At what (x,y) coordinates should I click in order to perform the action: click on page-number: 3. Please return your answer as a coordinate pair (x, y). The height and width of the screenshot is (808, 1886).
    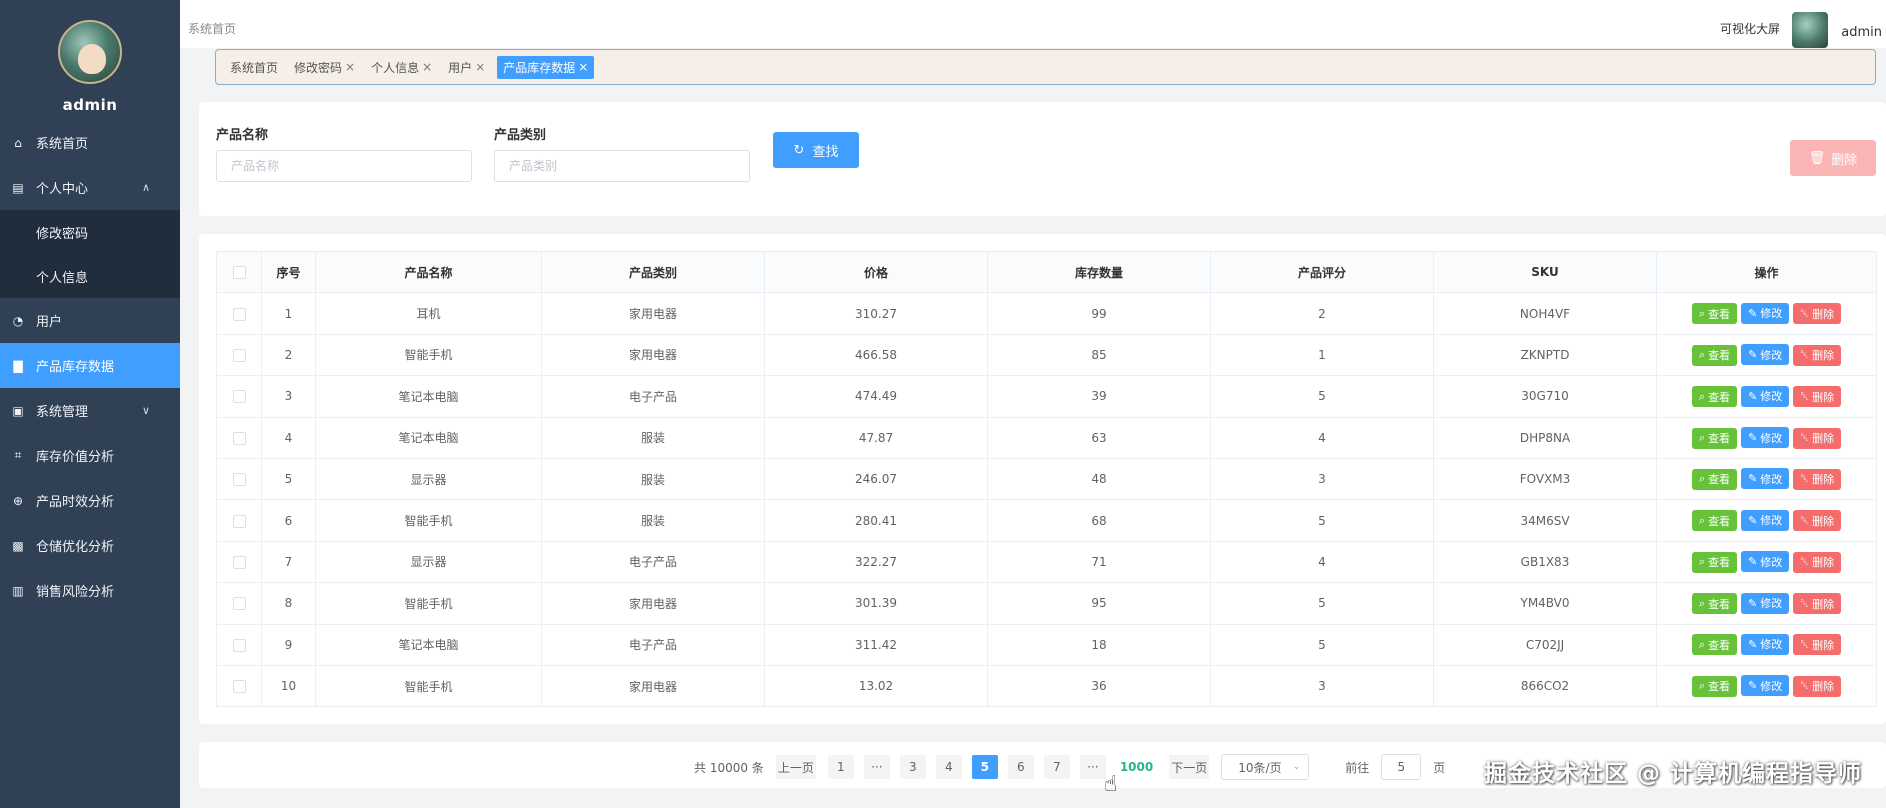
    Looking at the image, I should click on (912, 767).